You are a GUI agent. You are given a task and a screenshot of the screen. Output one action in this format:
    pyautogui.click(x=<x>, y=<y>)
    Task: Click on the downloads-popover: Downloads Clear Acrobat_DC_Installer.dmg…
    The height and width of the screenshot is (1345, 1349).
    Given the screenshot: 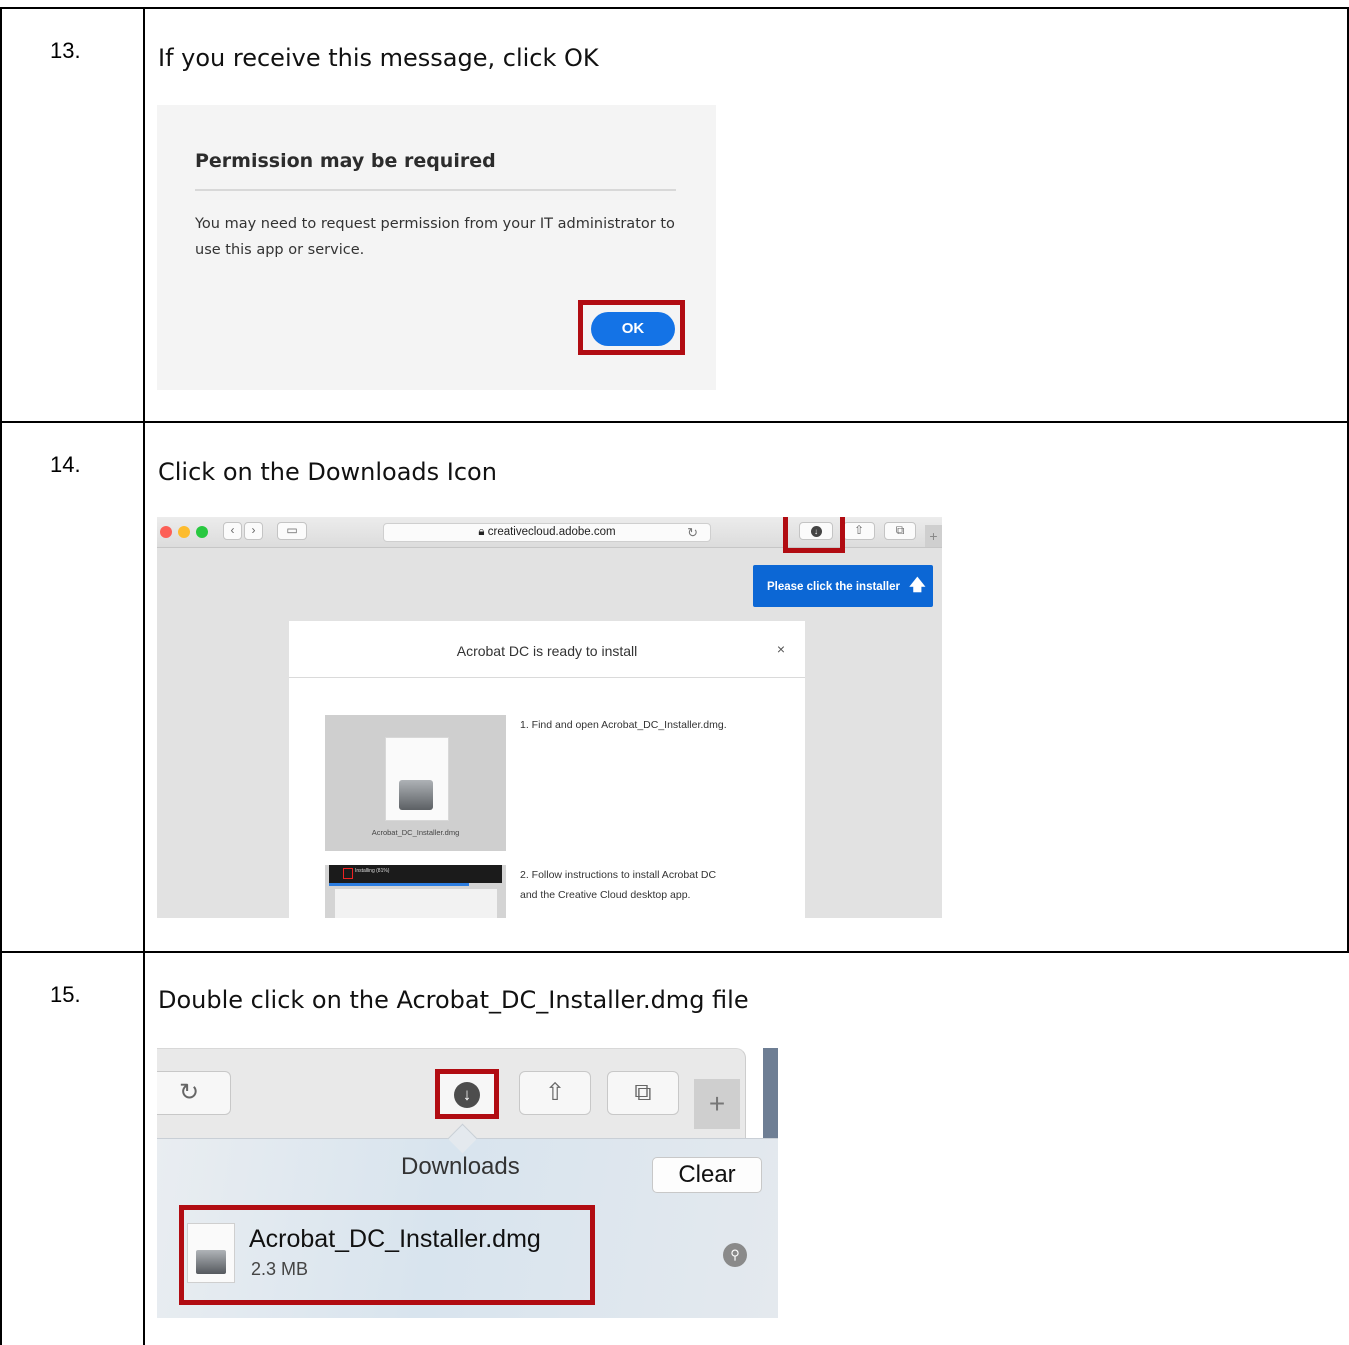 What is the action you would take?
    pyautogui.click(x=467, y=1228)
    